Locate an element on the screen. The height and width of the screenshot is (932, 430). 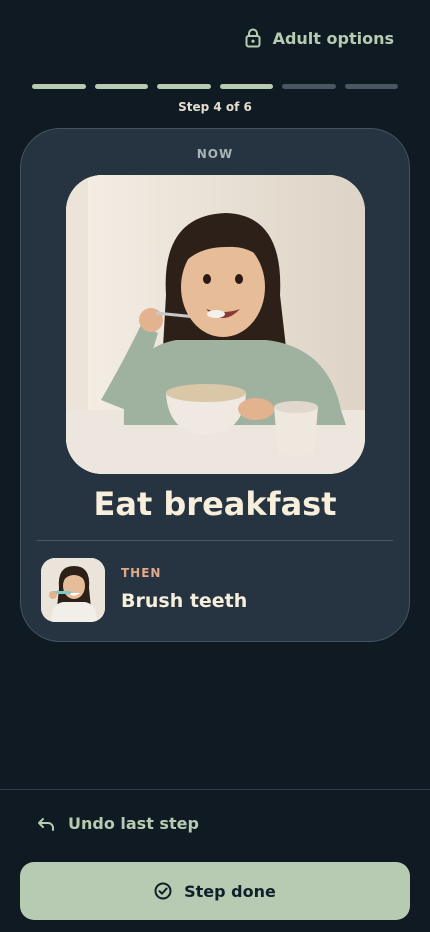
then-badge: THEN is located at coordinates (141, 573).